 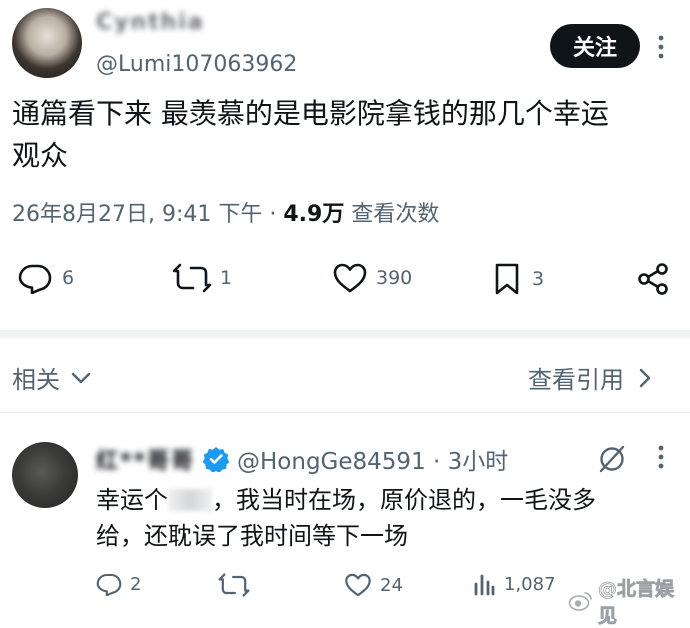 I want to click on author-handle: @Lumi107063962, so click(x=196, y=64).